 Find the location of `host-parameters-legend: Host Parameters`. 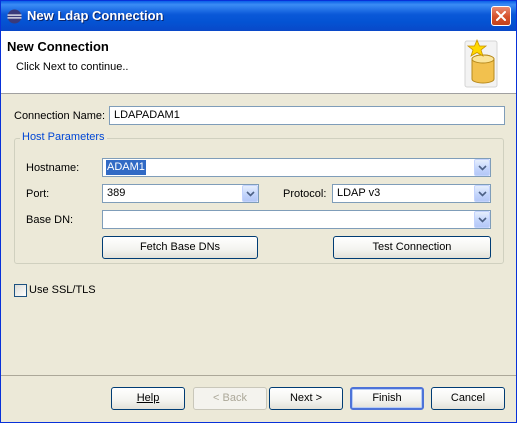

host-parameters-legend: Host Parameters is located at coordinates (63, 137).